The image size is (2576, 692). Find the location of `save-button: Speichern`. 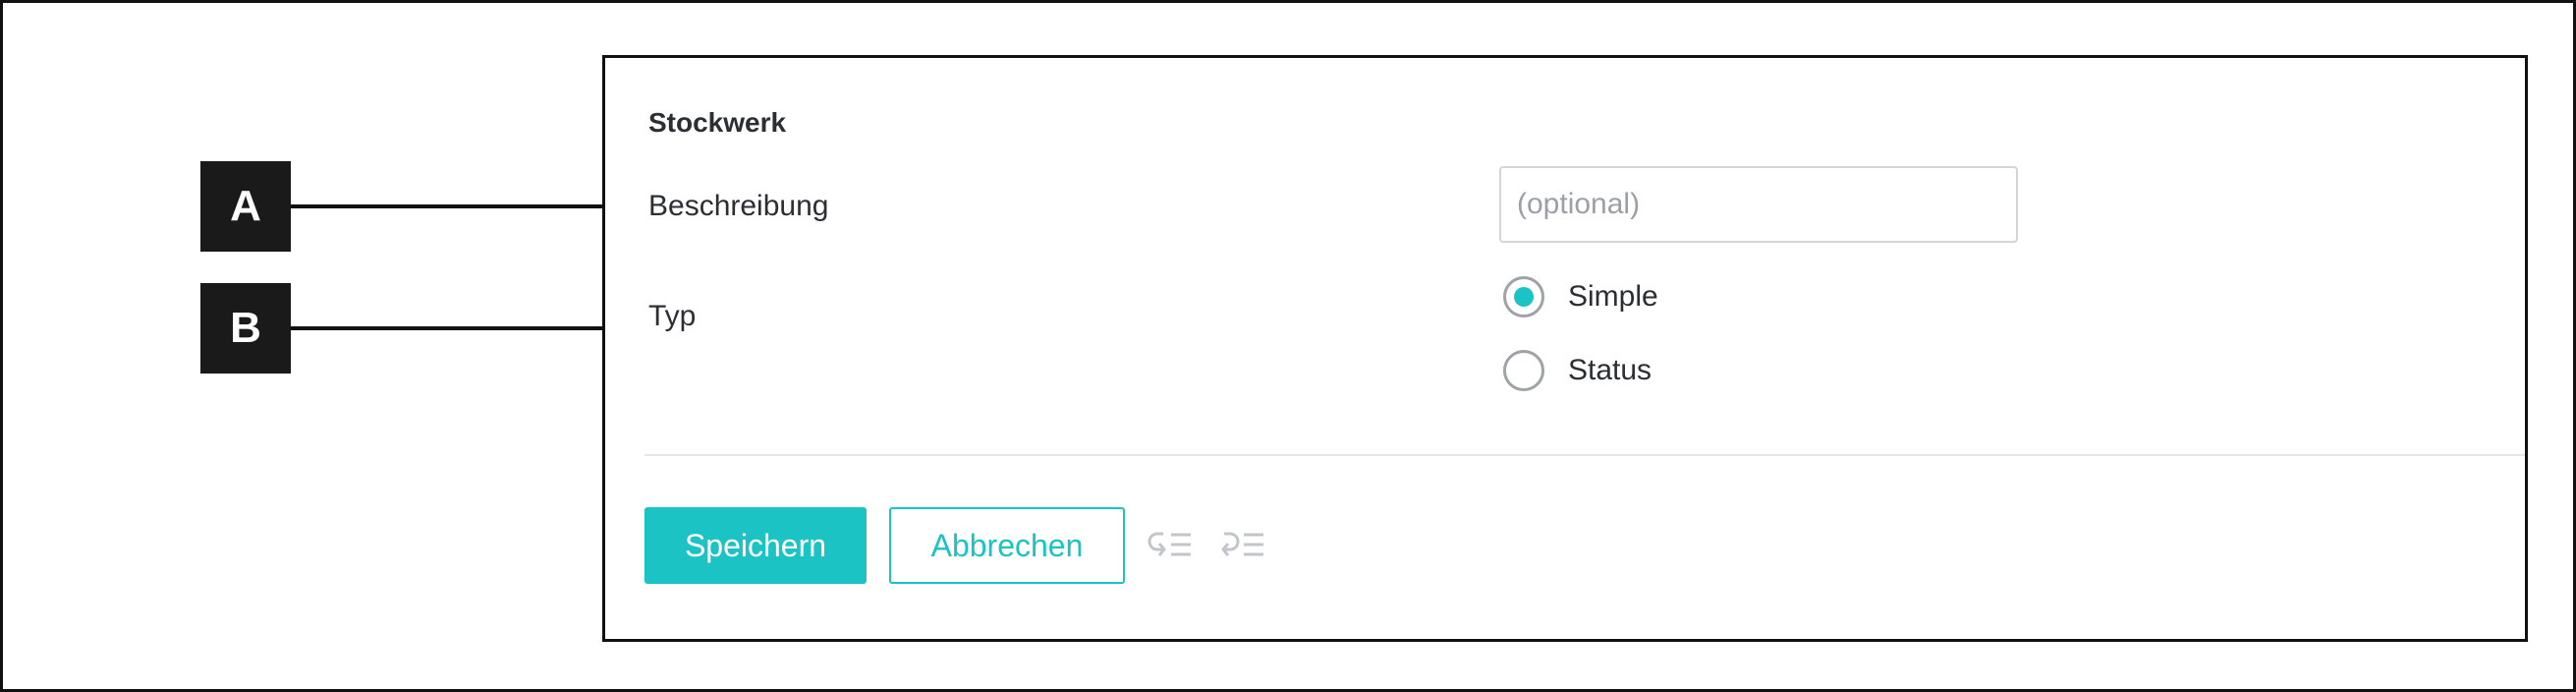

save-button: Speichern is located at coordinates (755, 545).